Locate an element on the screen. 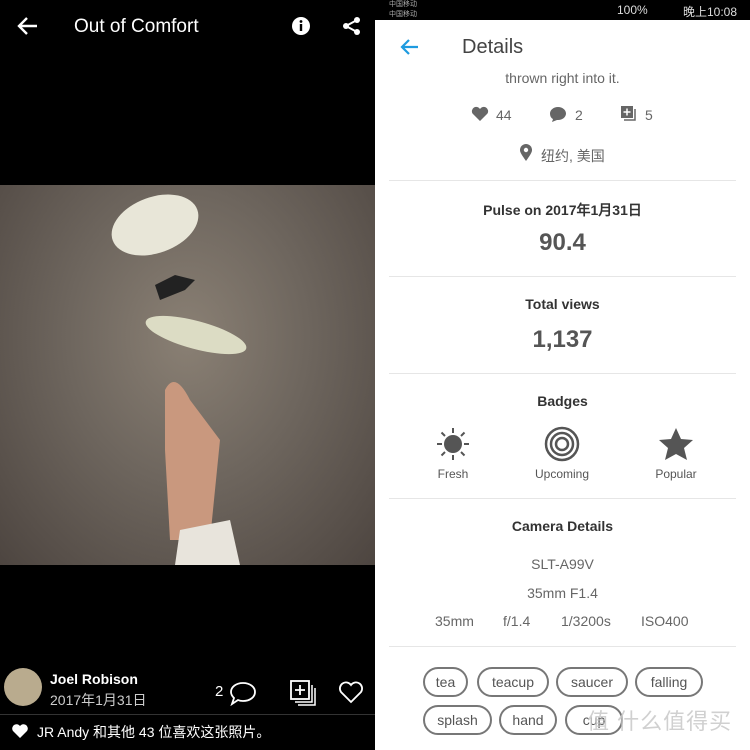 This screenshot has width=750, height=750. gallery-count: 5 is located at coordinates (649, 115).